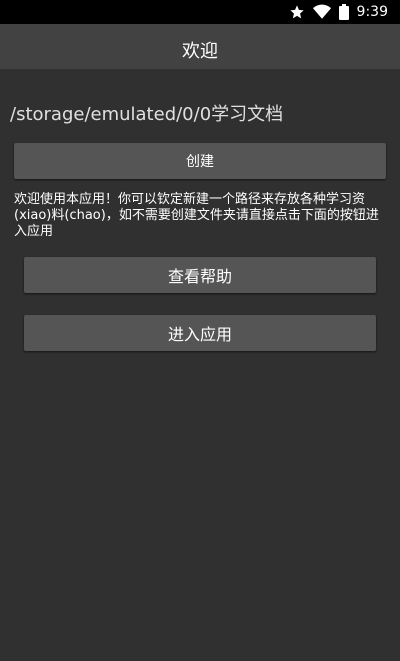 This screenshot has width=400, height=661. I want to click on status-time: 9:39, so click(372, 12).